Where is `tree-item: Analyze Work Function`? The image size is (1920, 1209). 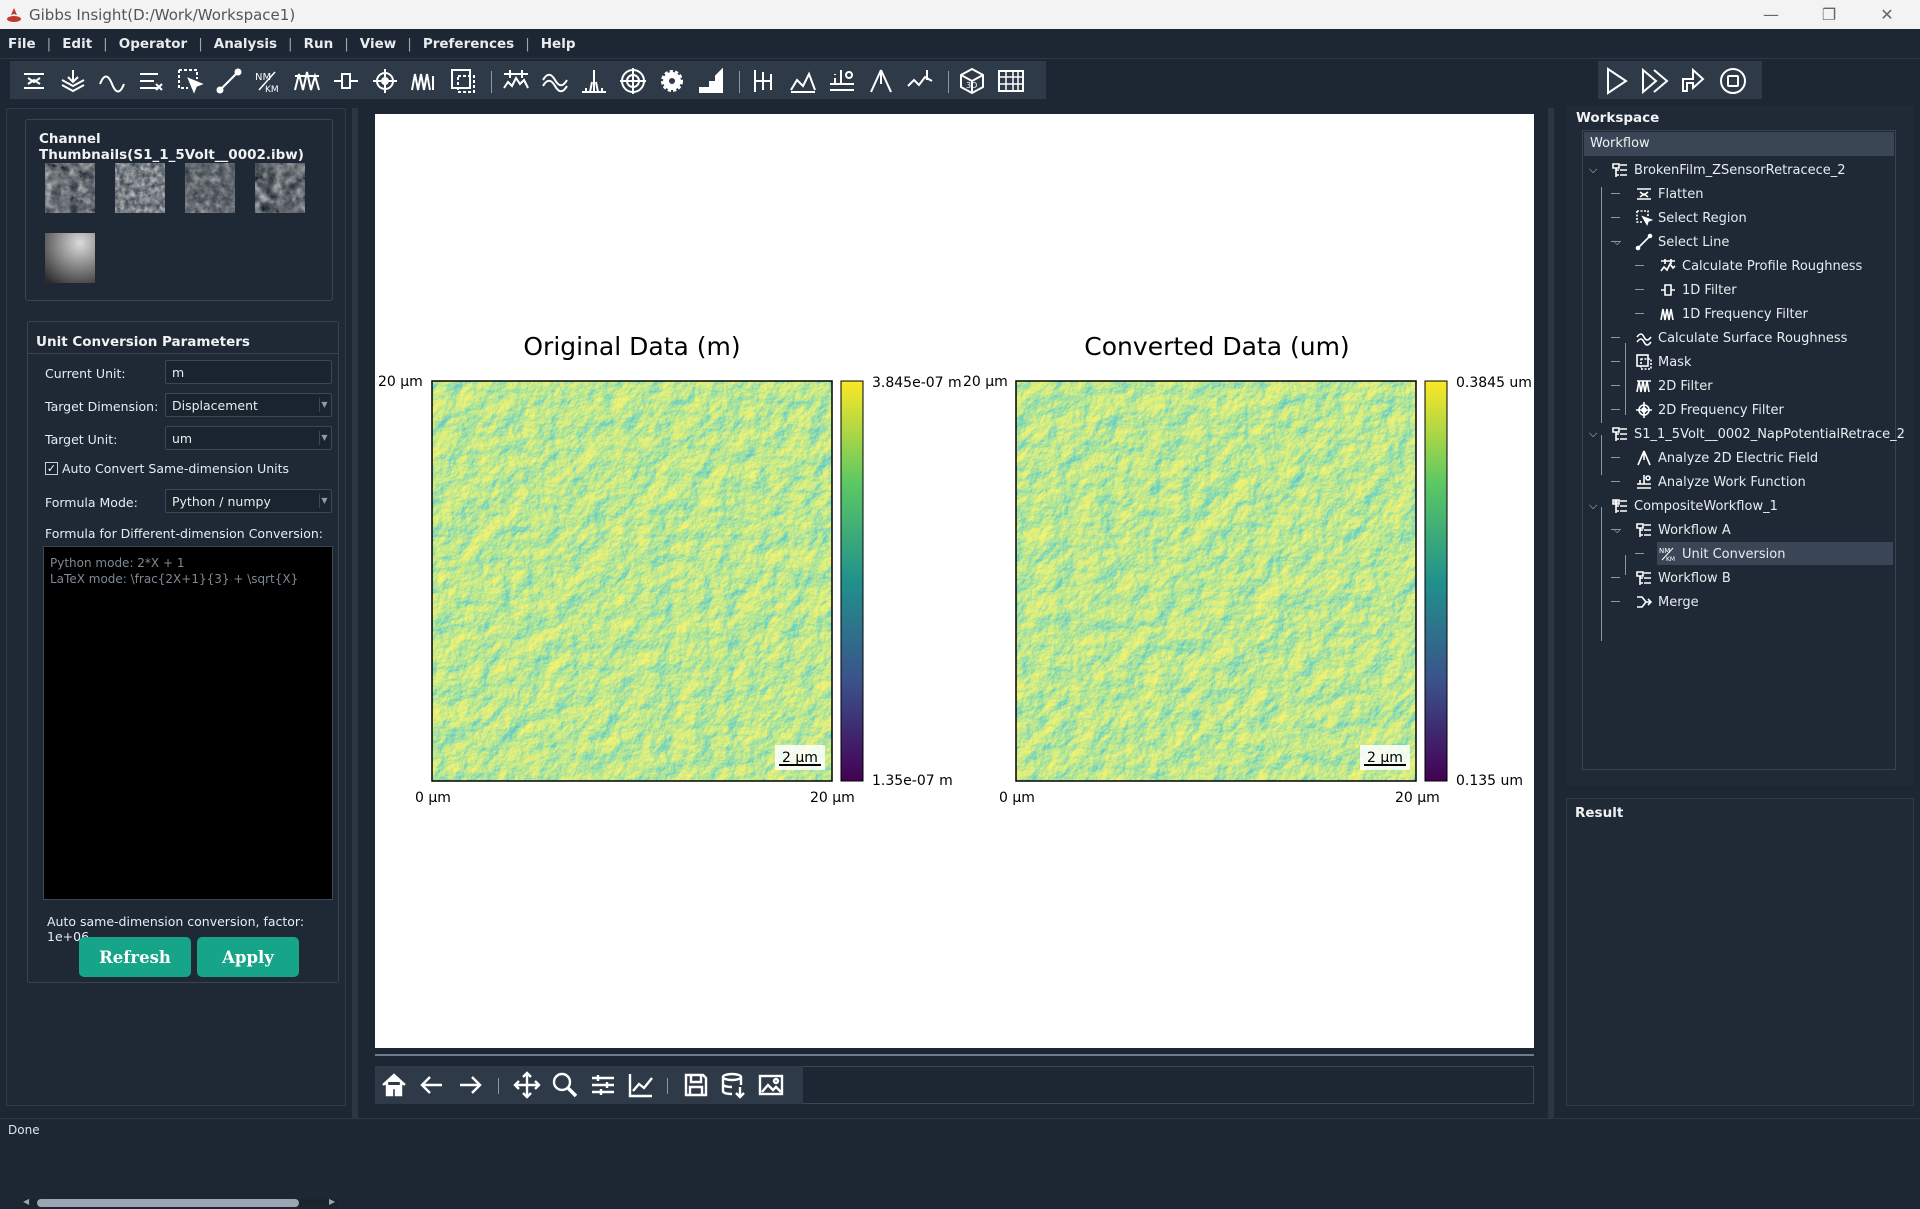 tree-item: Analyze Work Function is located at coordinates (1720, 482).